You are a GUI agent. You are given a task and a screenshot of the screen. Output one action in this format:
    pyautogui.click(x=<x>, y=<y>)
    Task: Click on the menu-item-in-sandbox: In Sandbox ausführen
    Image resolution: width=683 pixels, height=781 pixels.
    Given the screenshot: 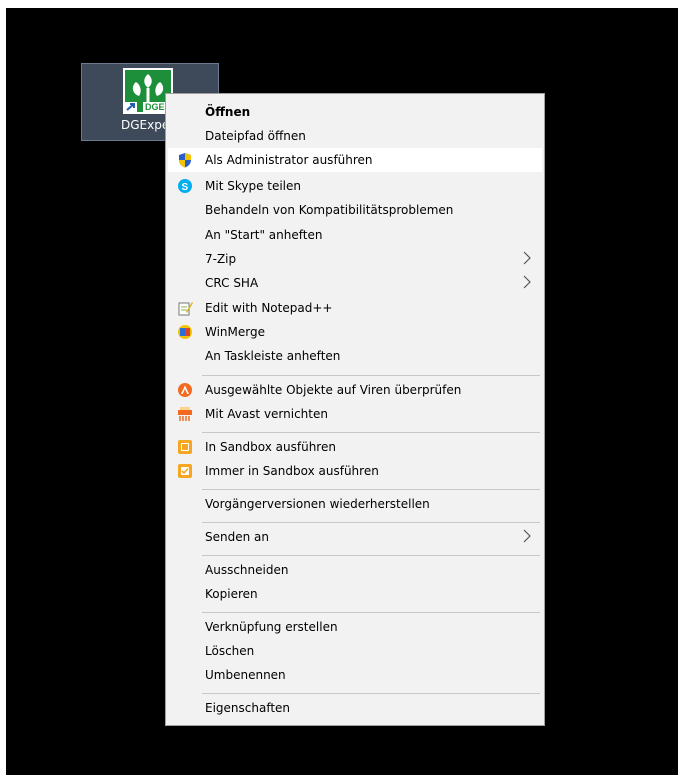 What is the action you would take?
    pyautogui.click(x=355, y=447)
    